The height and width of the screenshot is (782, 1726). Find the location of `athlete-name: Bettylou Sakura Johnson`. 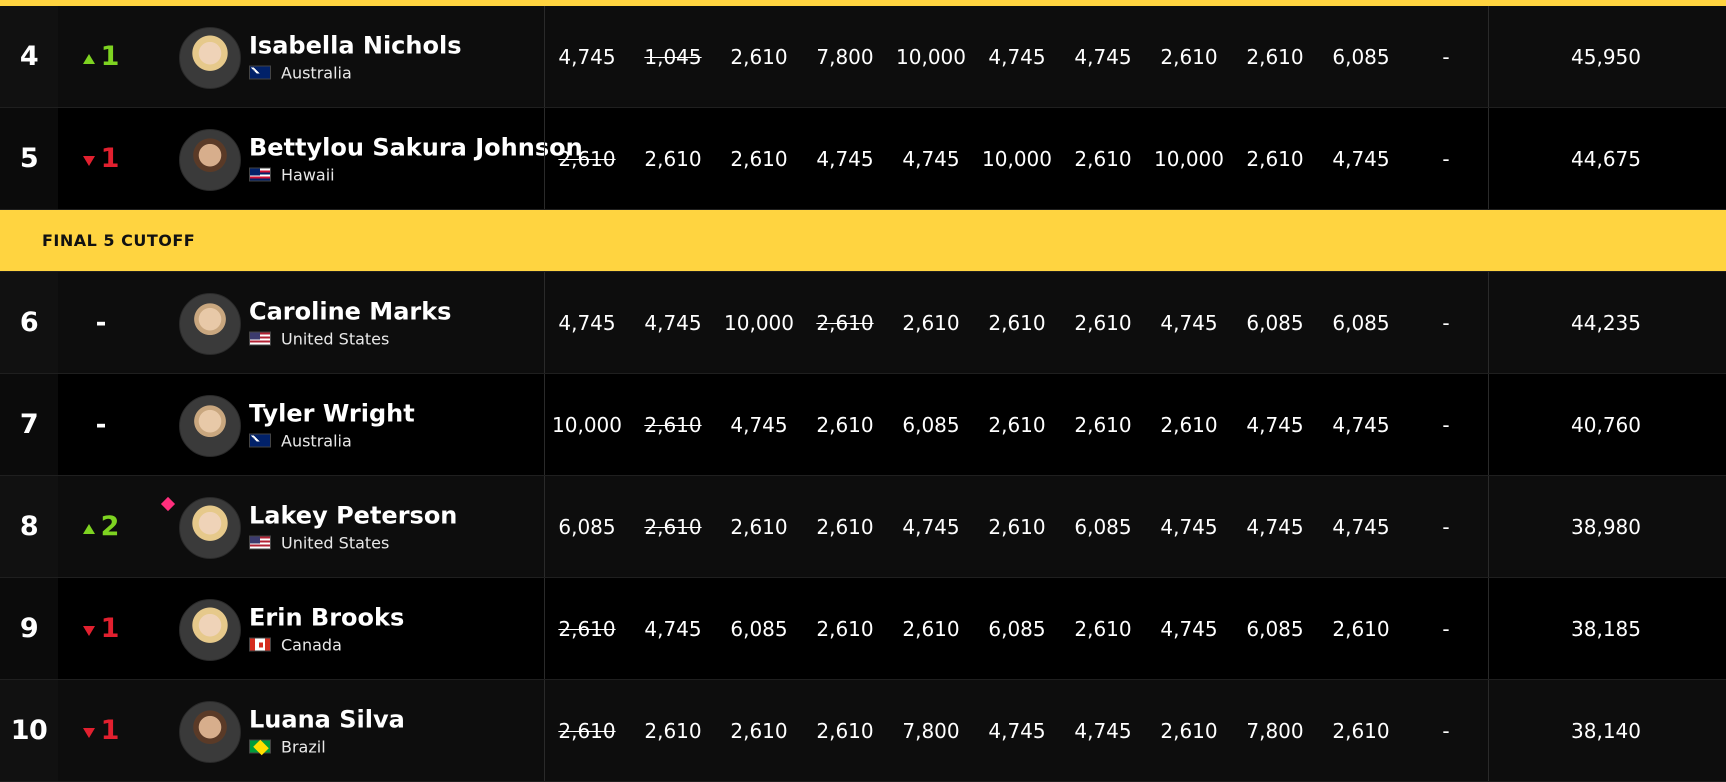

athlete-name: Bettylou Sakura Johnson is located at coordinates (416, 147).